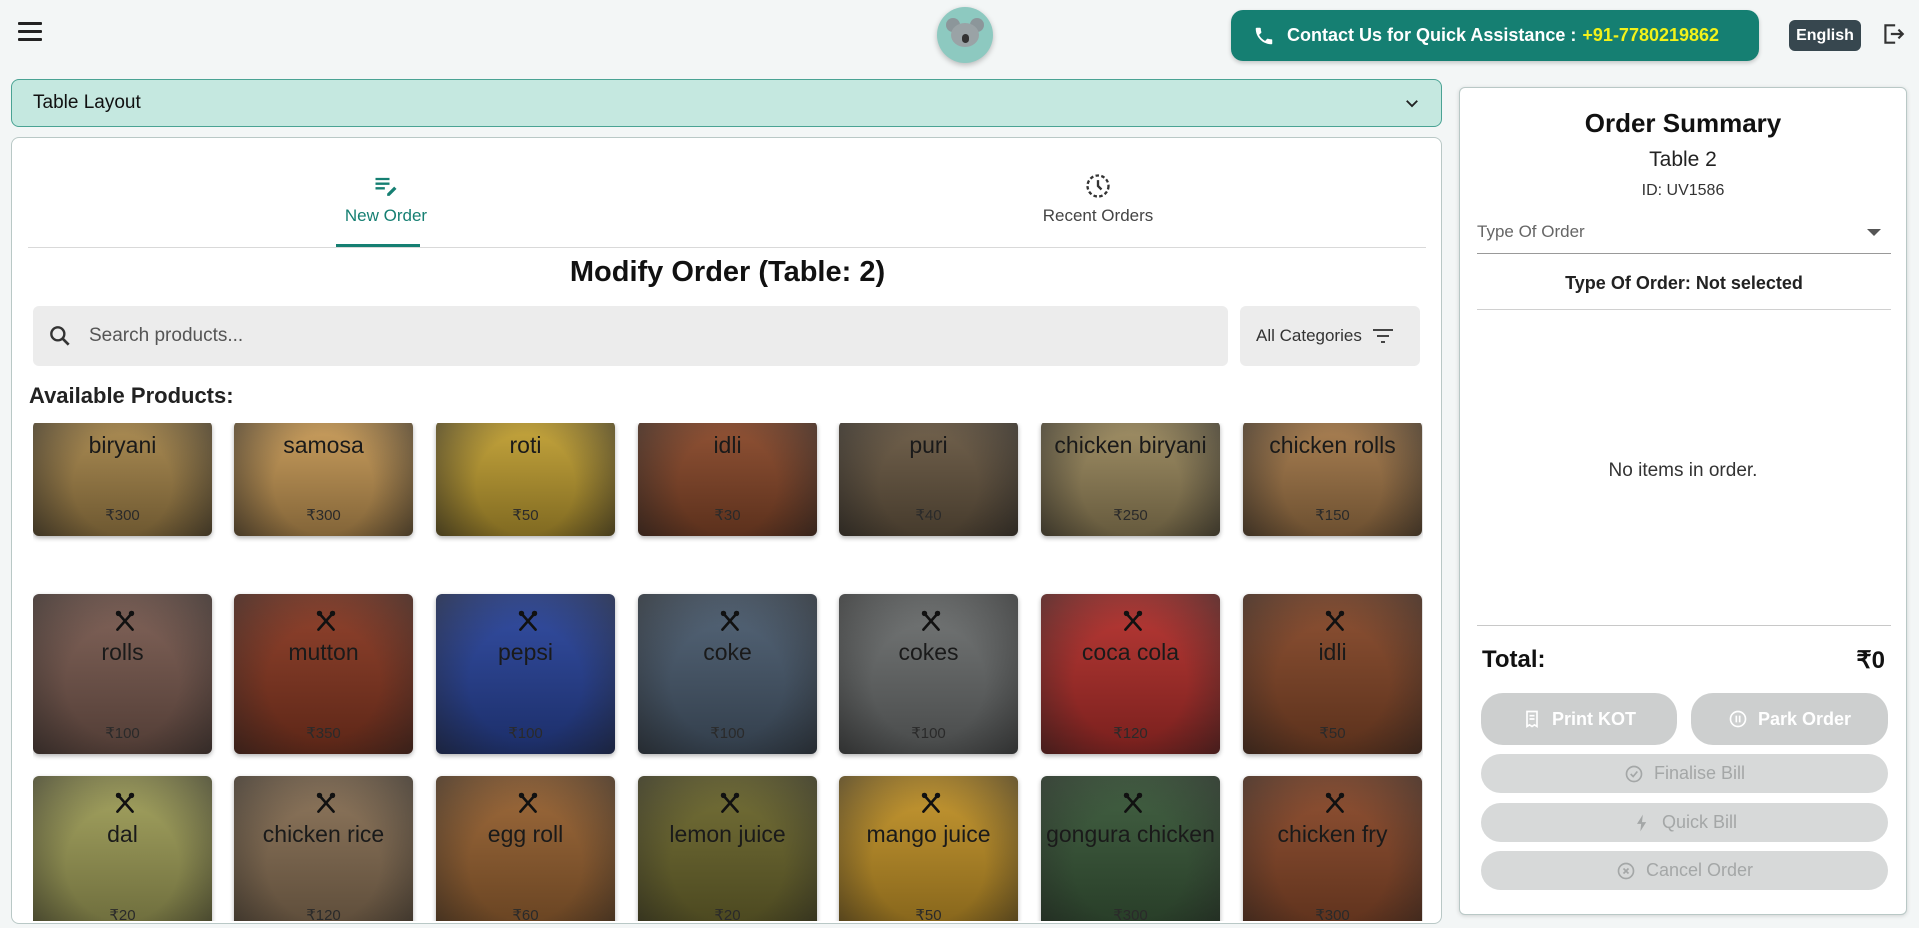 This screenshot has height=928, width=1919. I want to click on product-name: chicken fry, so click(1332, 834).